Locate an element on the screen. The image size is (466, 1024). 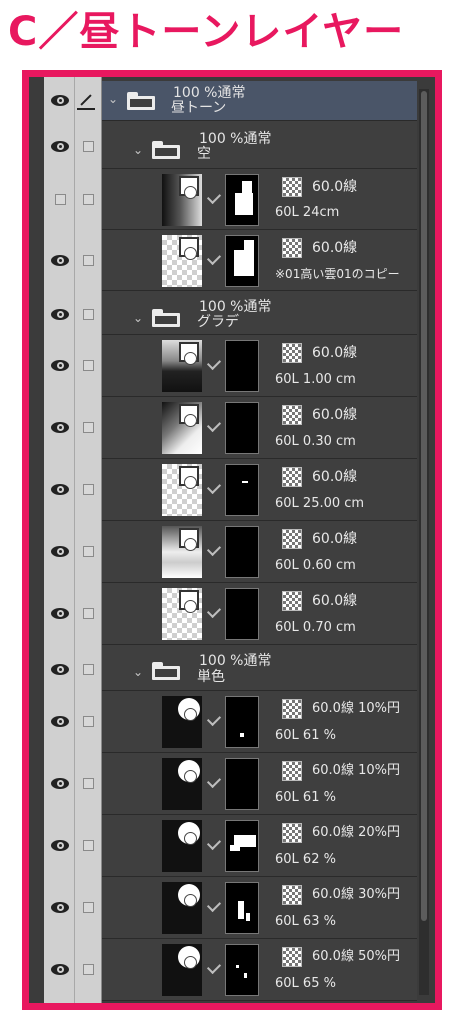
layer-row: 60.0線 60L 0.70 cm is located at coordinates (223, 614).